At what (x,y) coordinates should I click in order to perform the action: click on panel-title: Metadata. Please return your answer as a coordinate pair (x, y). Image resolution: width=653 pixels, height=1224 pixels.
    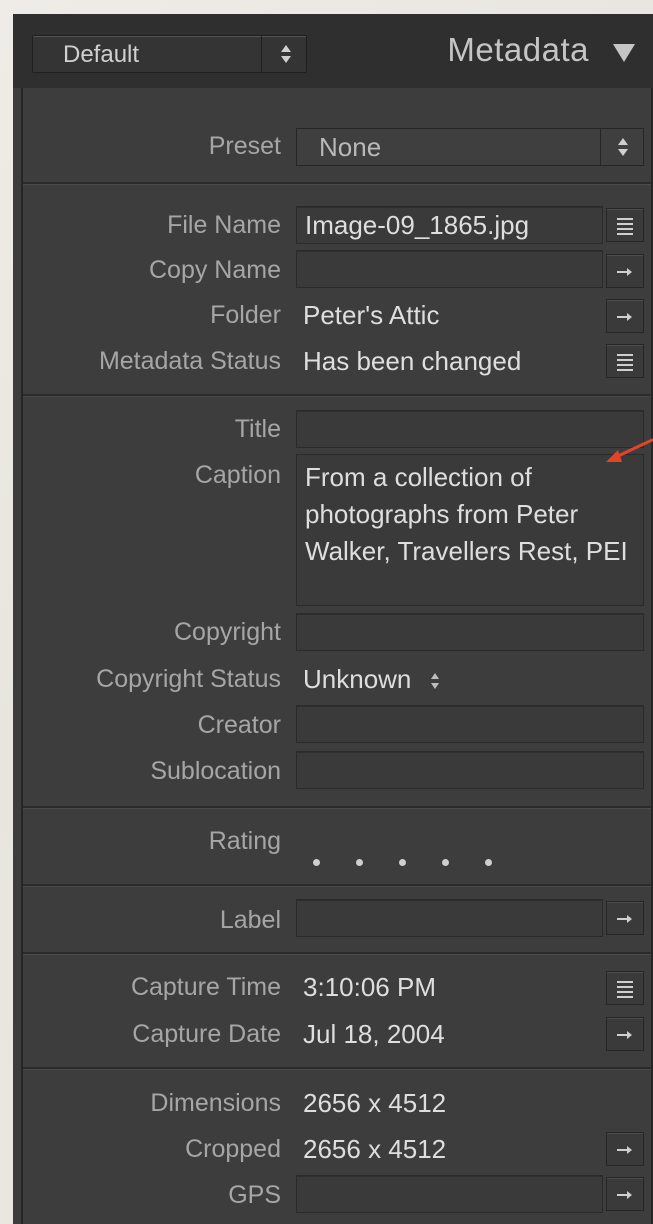
    Looking at the image, I should click on (518, 50).